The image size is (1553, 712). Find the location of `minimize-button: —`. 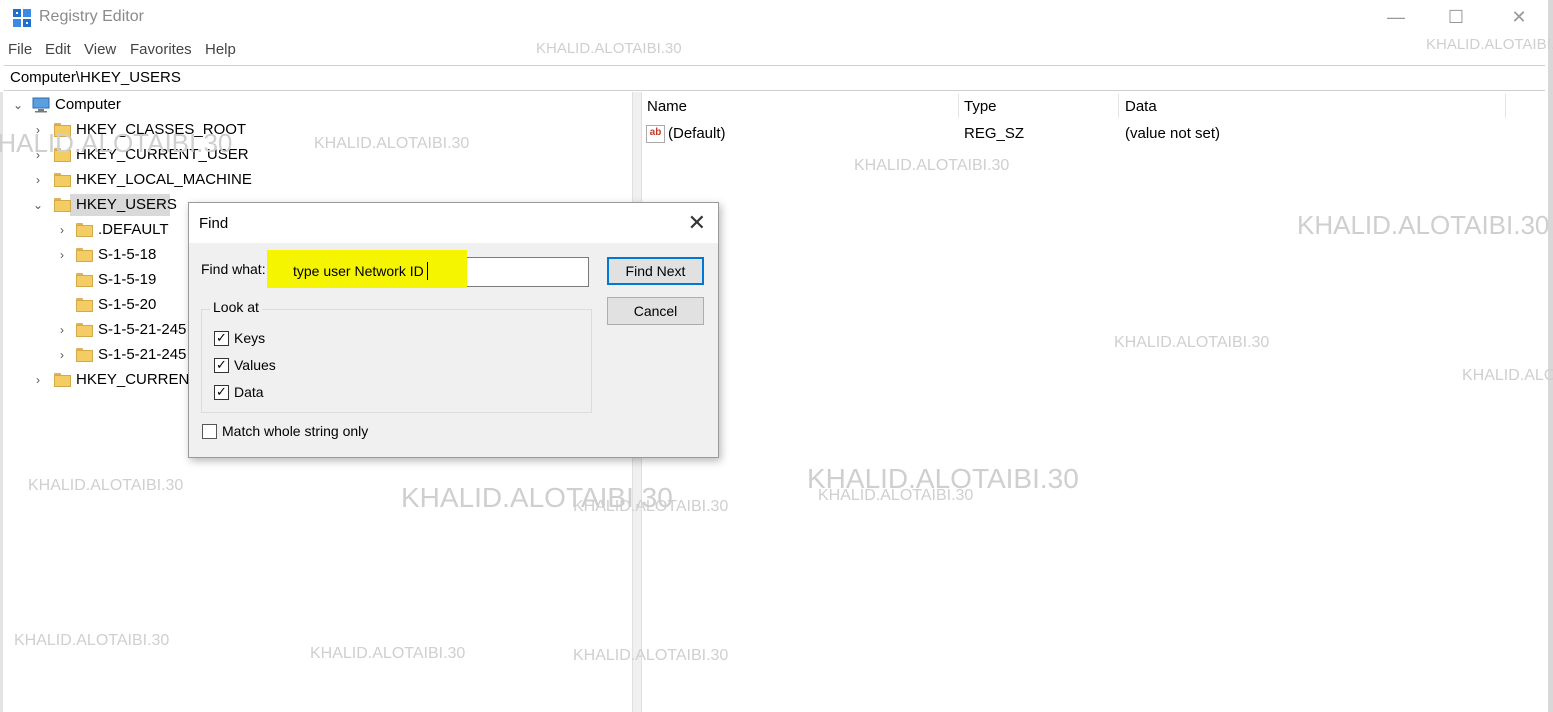

minimize-button: — is located at coordinates (1396, 18).